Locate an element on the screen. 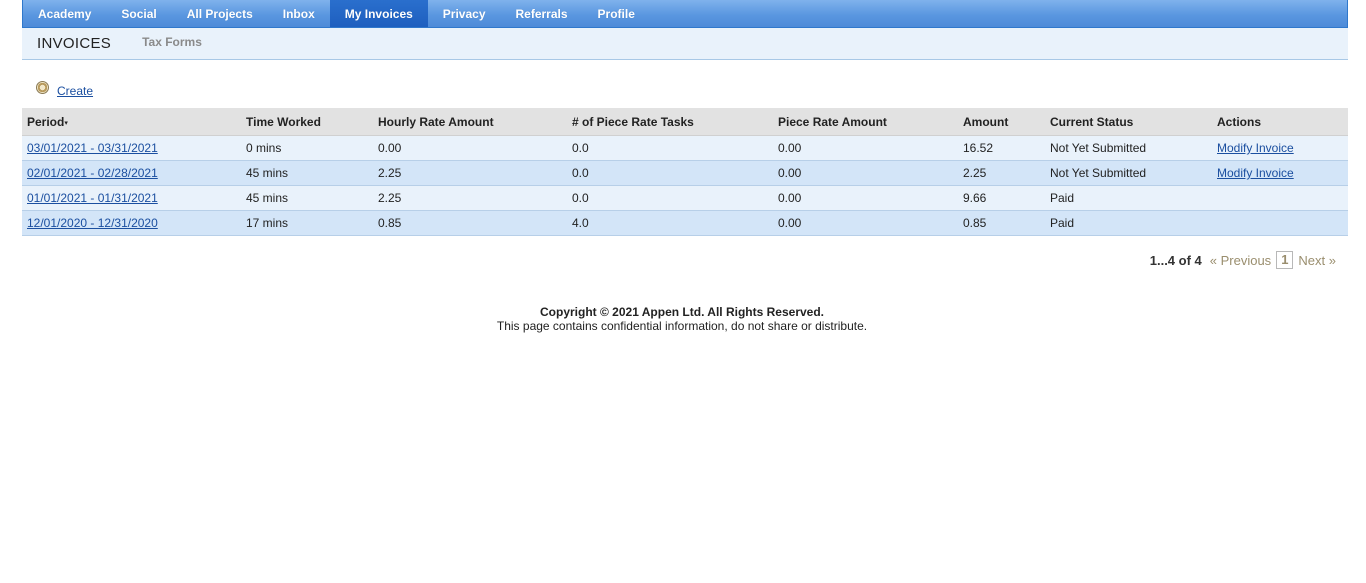  sub-header: INVOICES Tax Forms is located at coordinates (685, 44).